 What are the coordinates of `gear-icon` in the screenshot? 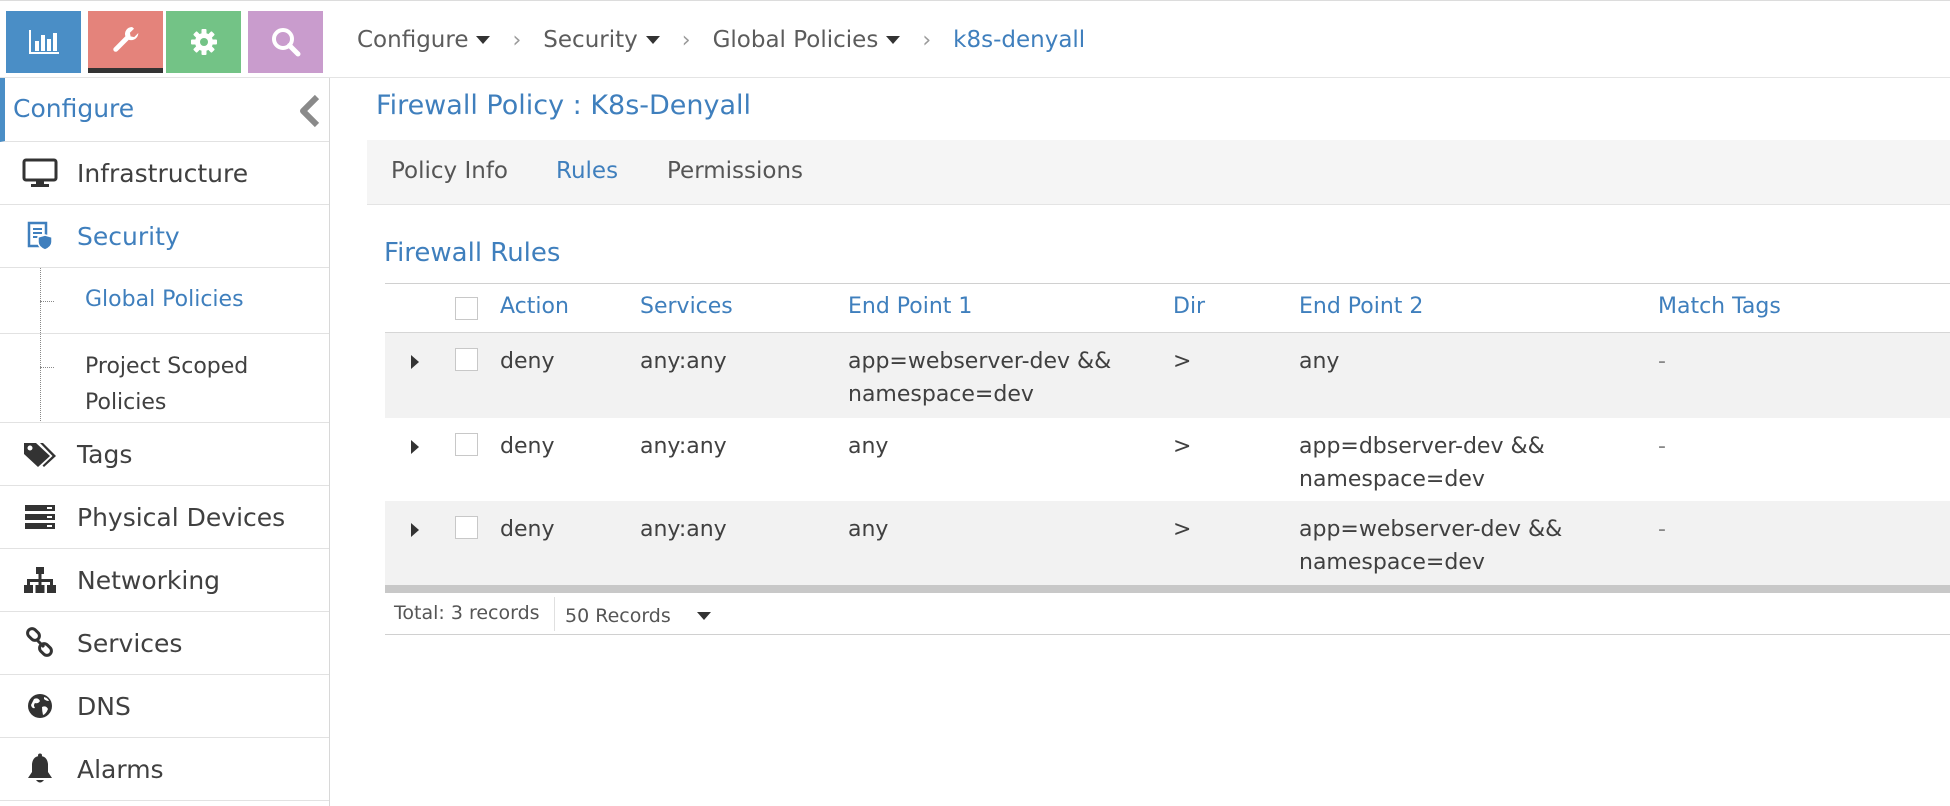 It's located at (203, 42).